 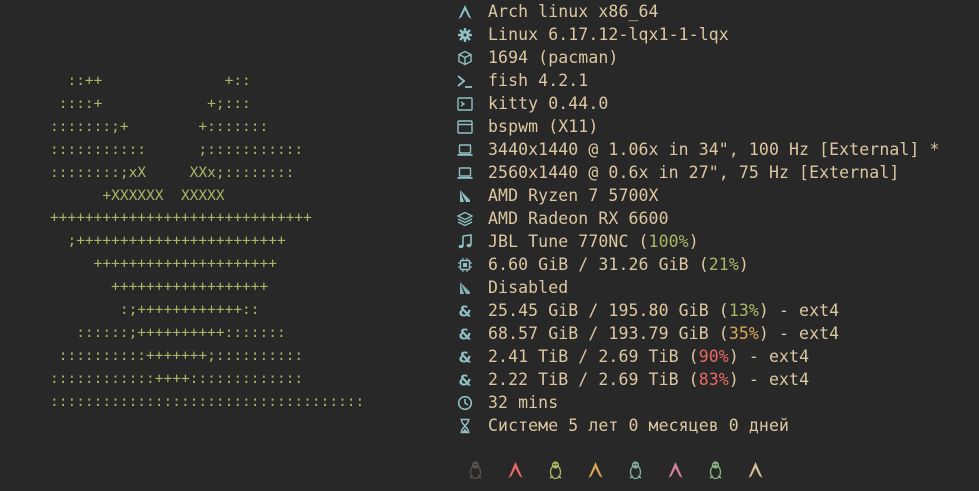 I want to click on info-text: fish 4.2.1, so click(x=538, y=80).